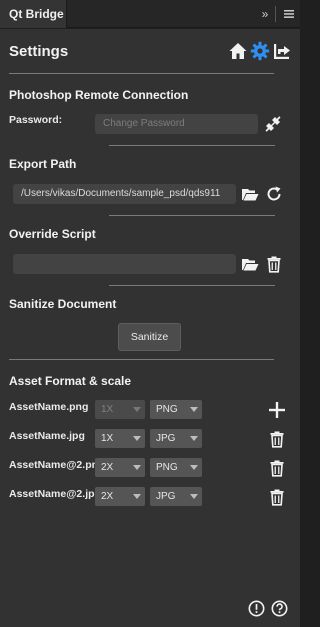  Describe the element at coordinates (273, 124) in the screenshot. I see `plug-icon` at that location.